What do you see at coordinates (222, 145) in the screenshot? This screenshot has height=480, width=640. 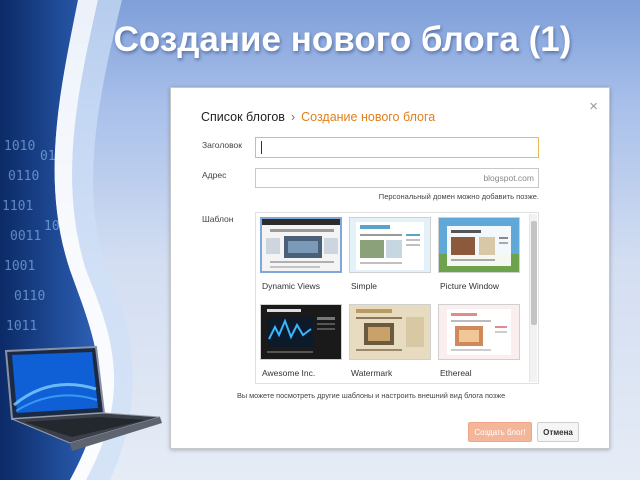 I see `title-label: Заголовок` at bounding box center [222, 145].